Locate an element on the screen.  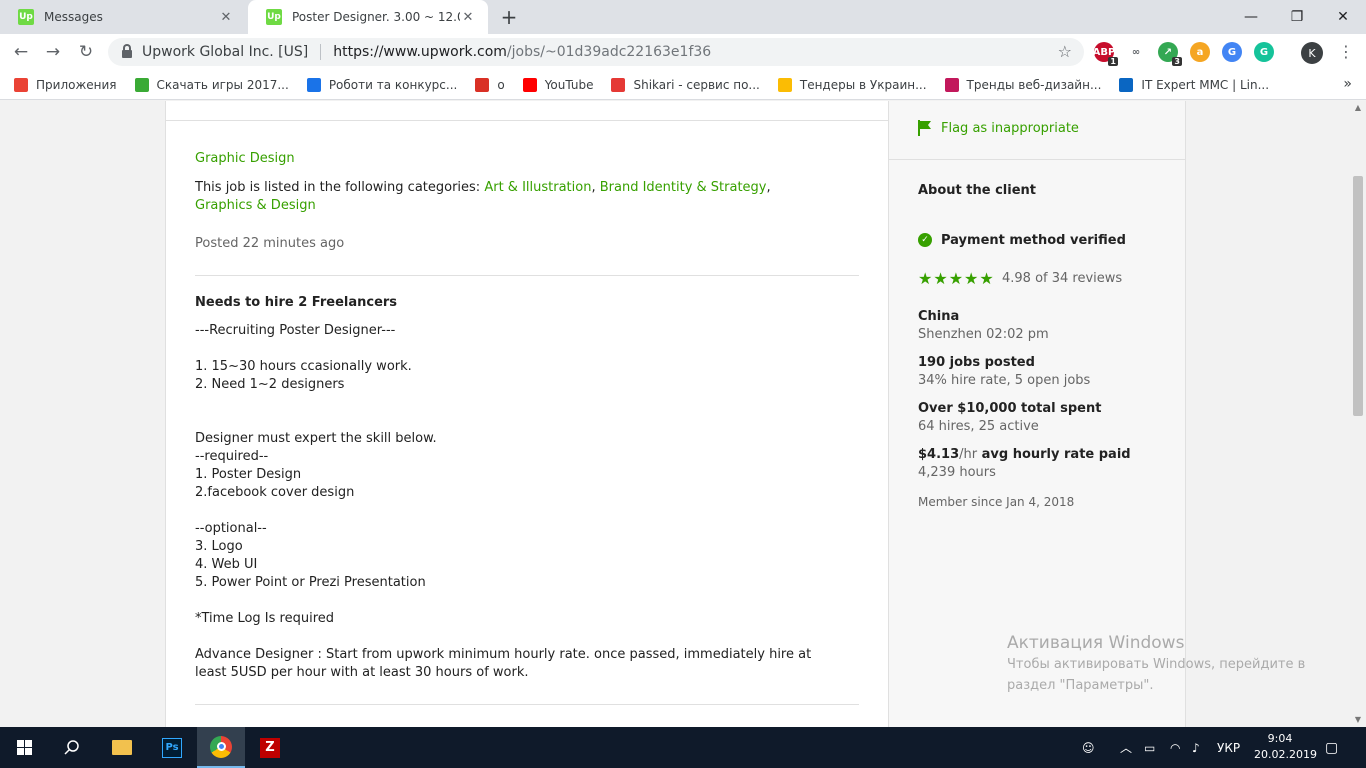
activation-line: Чтобы активировать Windows, перейдите в is located at coordinates (1156, 664).